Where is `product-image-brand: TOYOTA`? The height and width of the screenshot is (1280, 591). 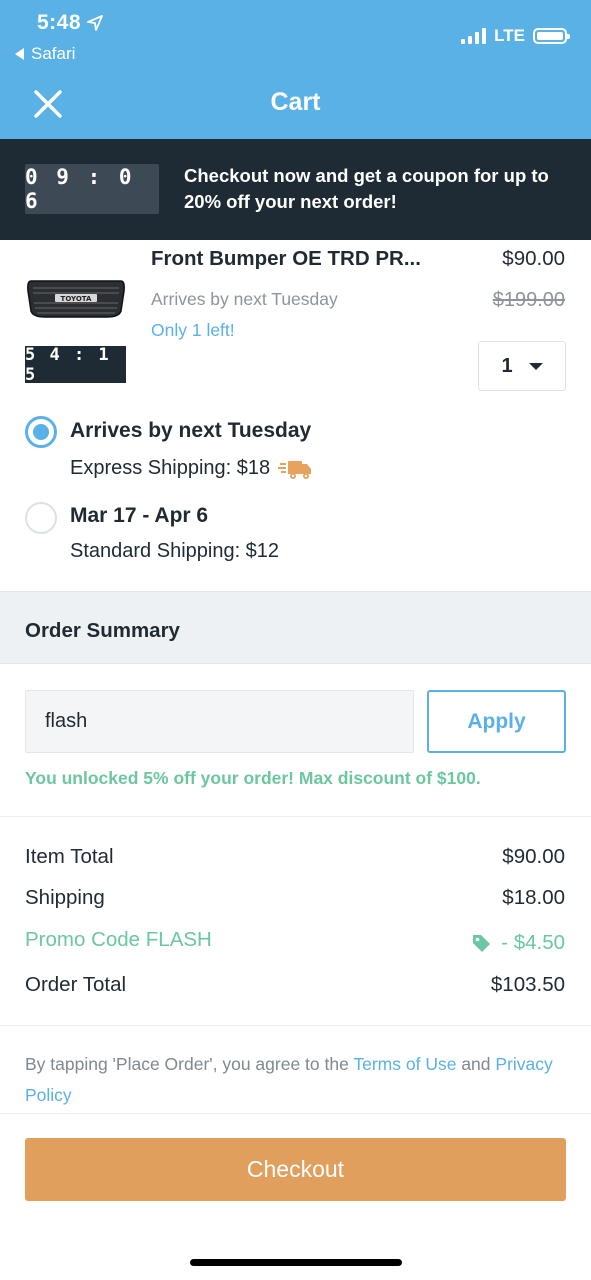 product-image-brand: TOYOTA is located at coordinates (76, 299).